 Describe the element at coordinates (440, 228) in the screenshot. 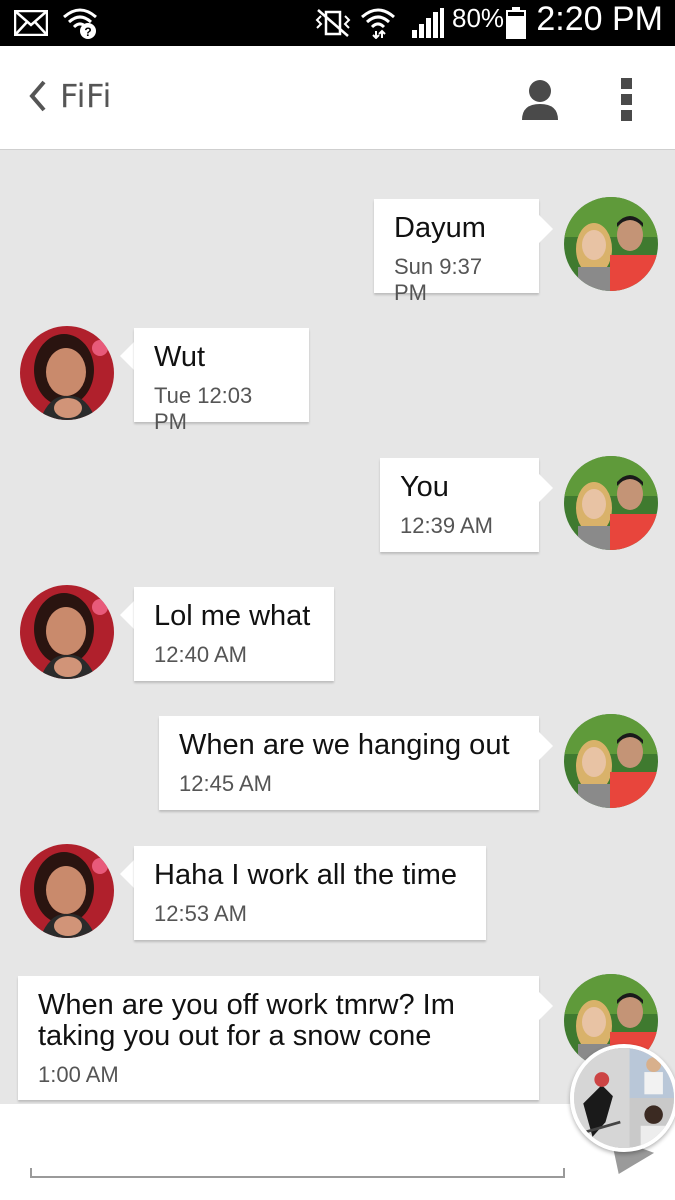

I see `message-text: Dayum` at that location.